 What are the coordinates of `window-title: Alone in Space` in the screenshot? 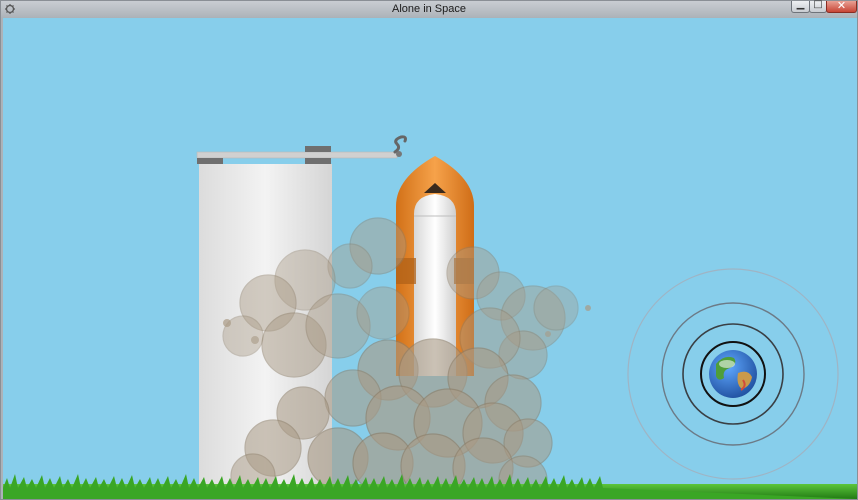 It's located at (429, 9).